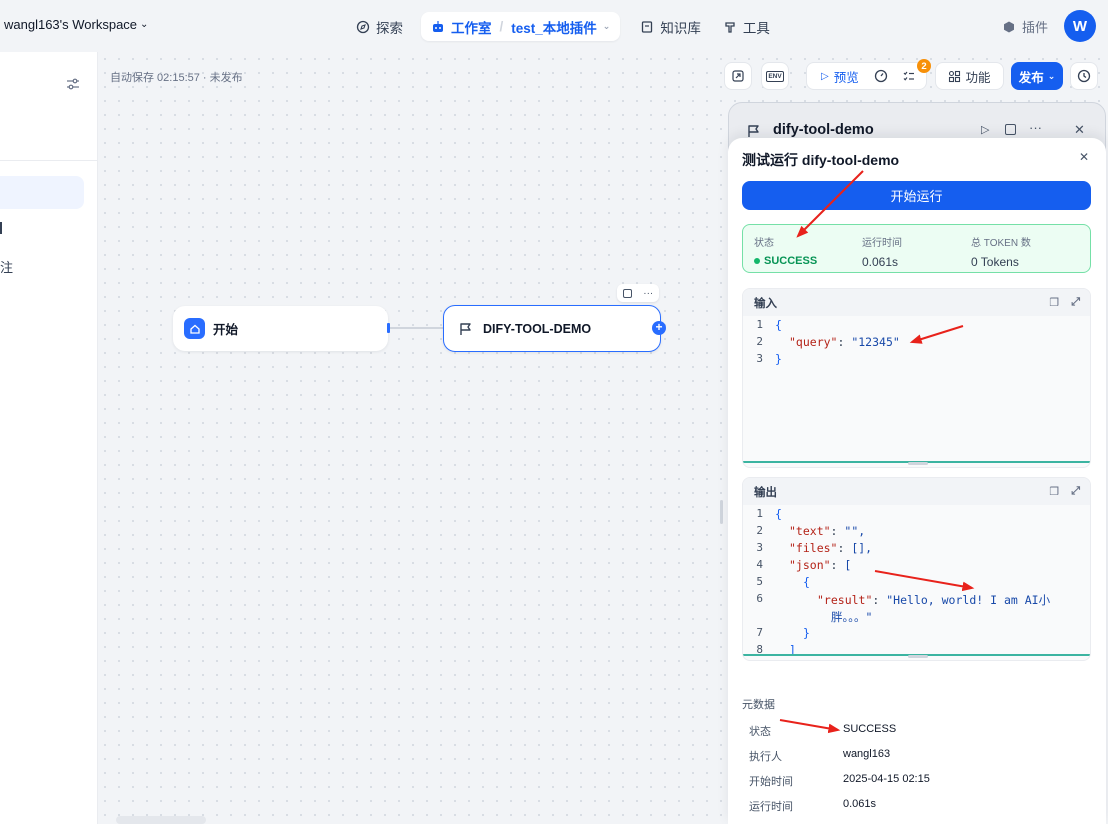 The width and height of the screenshot is (1108, 824). I want to click on nav-knowledge: 知识库, so click(670, 26).